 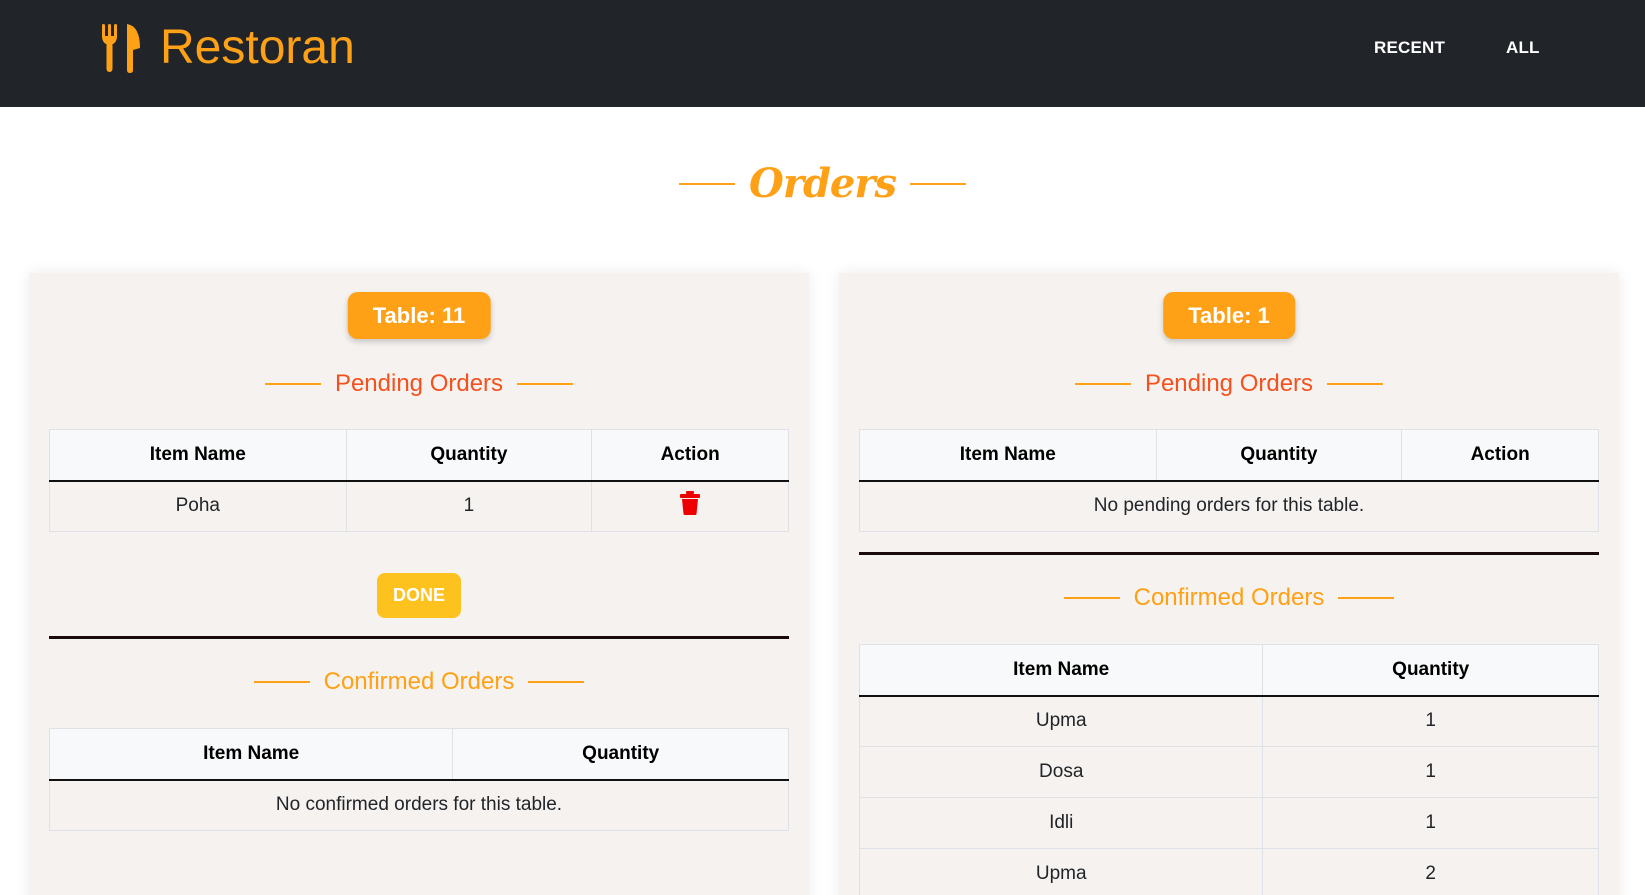 What do you see at coordinates (198, 506) in the screenshot?
I see `item-name-cell: Poha` at bounding box center [198, 506].